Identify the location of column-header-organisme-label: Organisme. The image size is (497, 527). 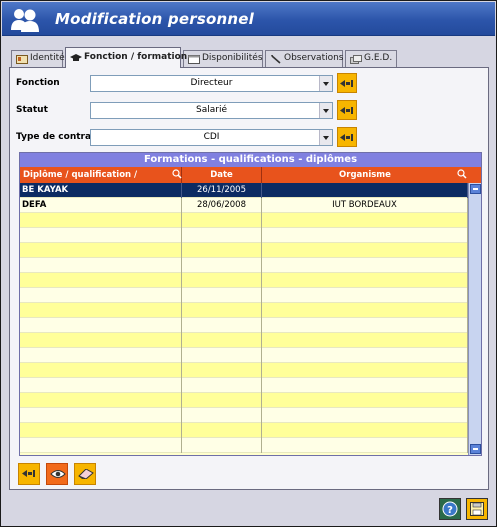
(365, 175).